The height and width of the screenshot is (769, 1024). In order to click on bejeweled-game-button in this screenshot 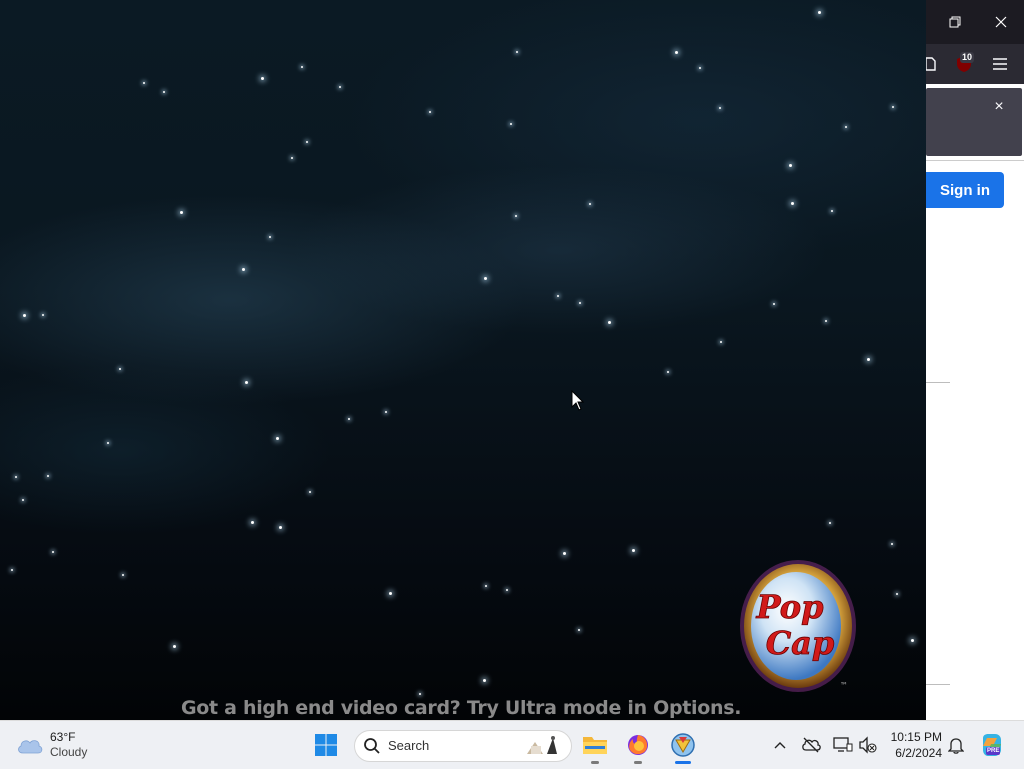, I will do `click(683, 745)`.